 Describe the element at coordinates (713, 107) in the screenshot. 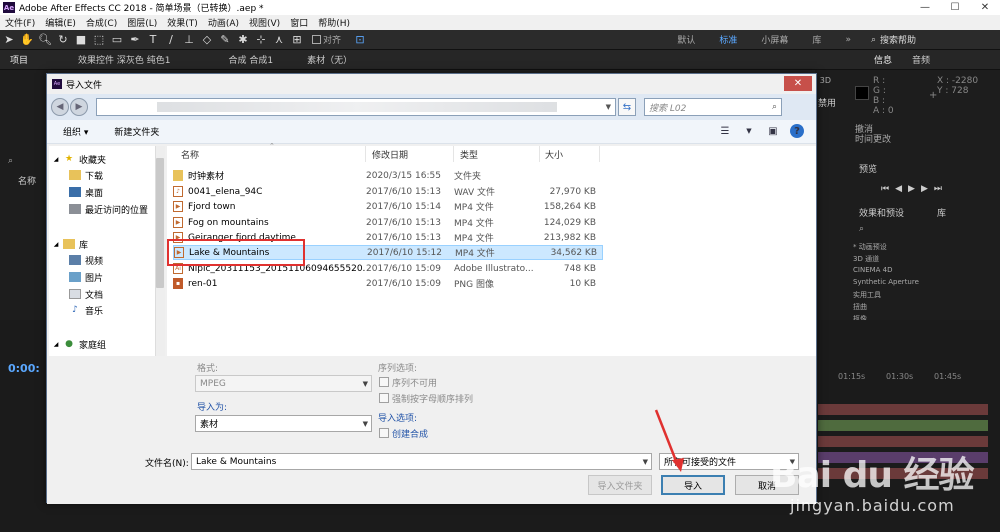

I see `search-input: 搜索 L02 ⌕` at that location.